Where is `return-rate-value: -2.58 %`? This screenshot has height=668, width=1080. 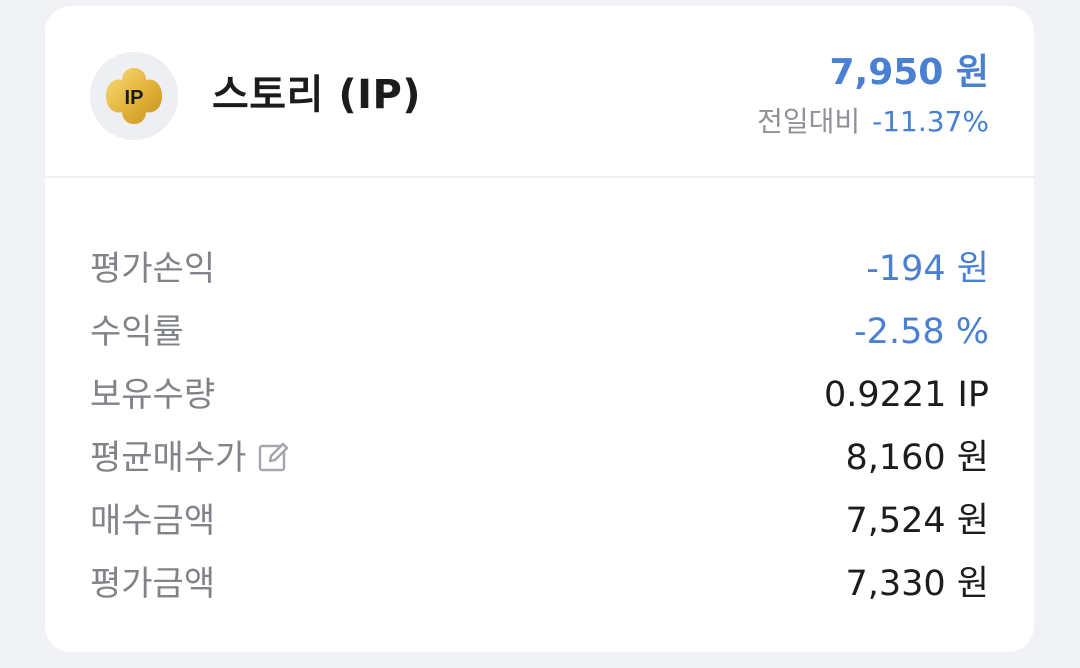 return-rate-value: -2.58 % is located at coordinates (921, 332).